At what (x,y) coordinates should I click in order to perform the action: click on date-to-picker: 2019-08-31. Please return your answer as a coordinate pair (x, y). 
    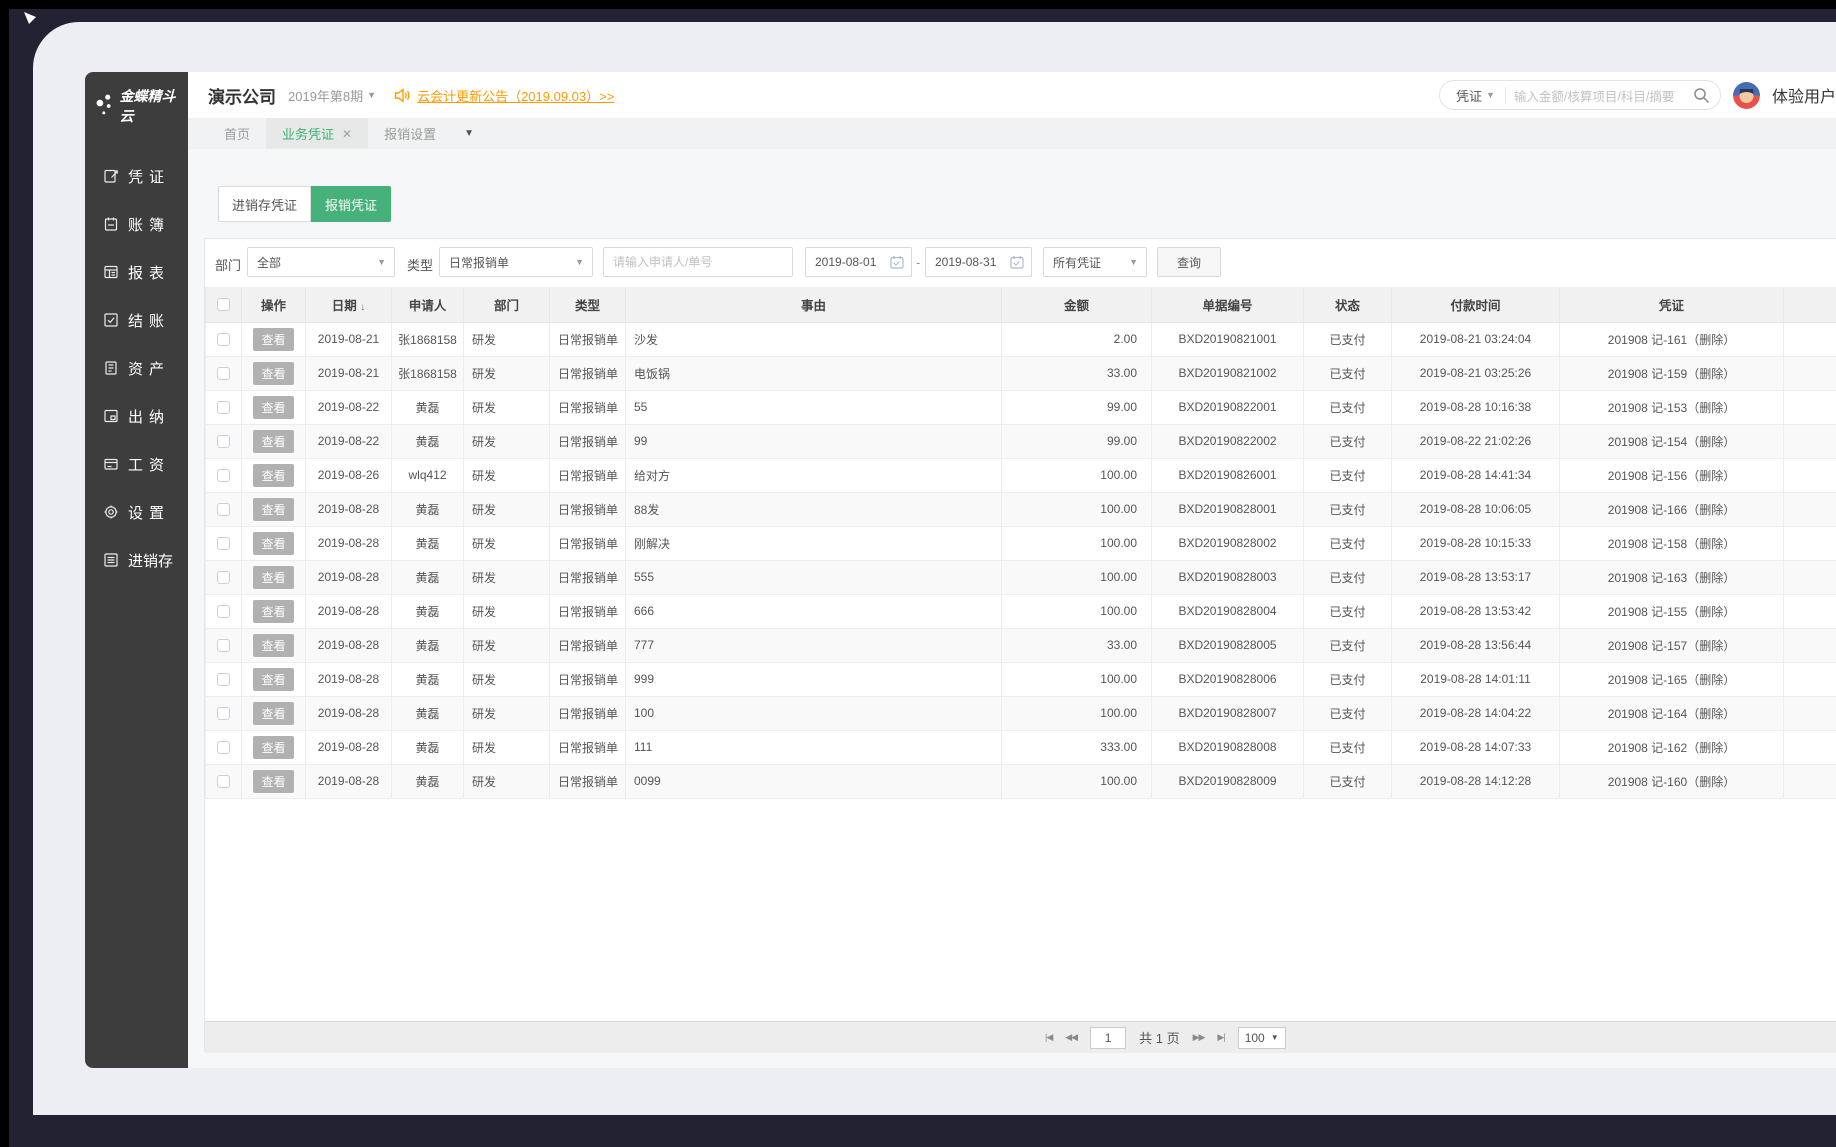
    Looking at the image, I should click on (978, 262).